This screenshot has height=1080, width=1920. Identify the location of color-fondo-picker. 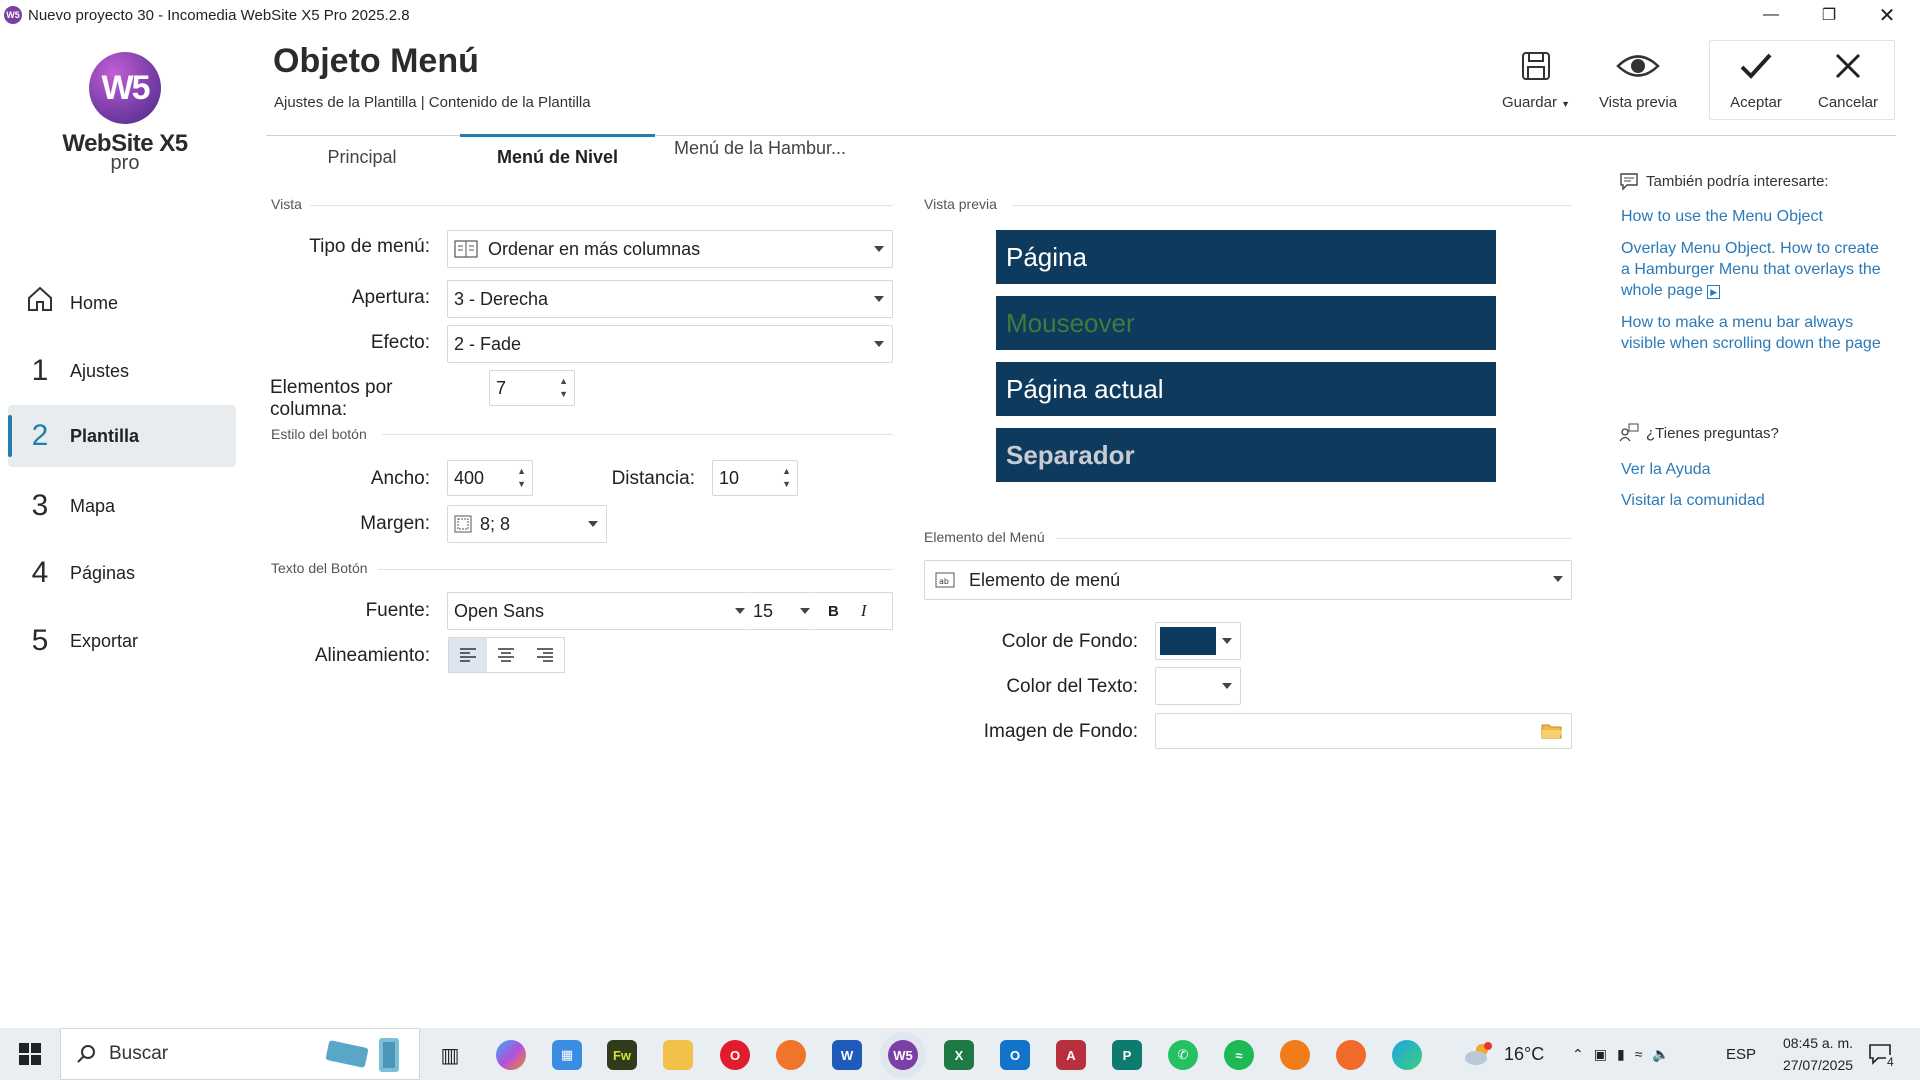
(1198, 641).